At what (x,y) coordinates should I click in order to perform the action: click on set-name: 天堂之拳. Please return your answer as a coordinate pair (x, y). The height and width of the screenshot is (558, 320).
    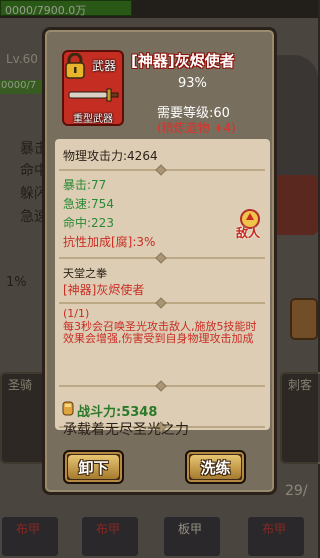
    Looking at the image, I should click on (85, 273).